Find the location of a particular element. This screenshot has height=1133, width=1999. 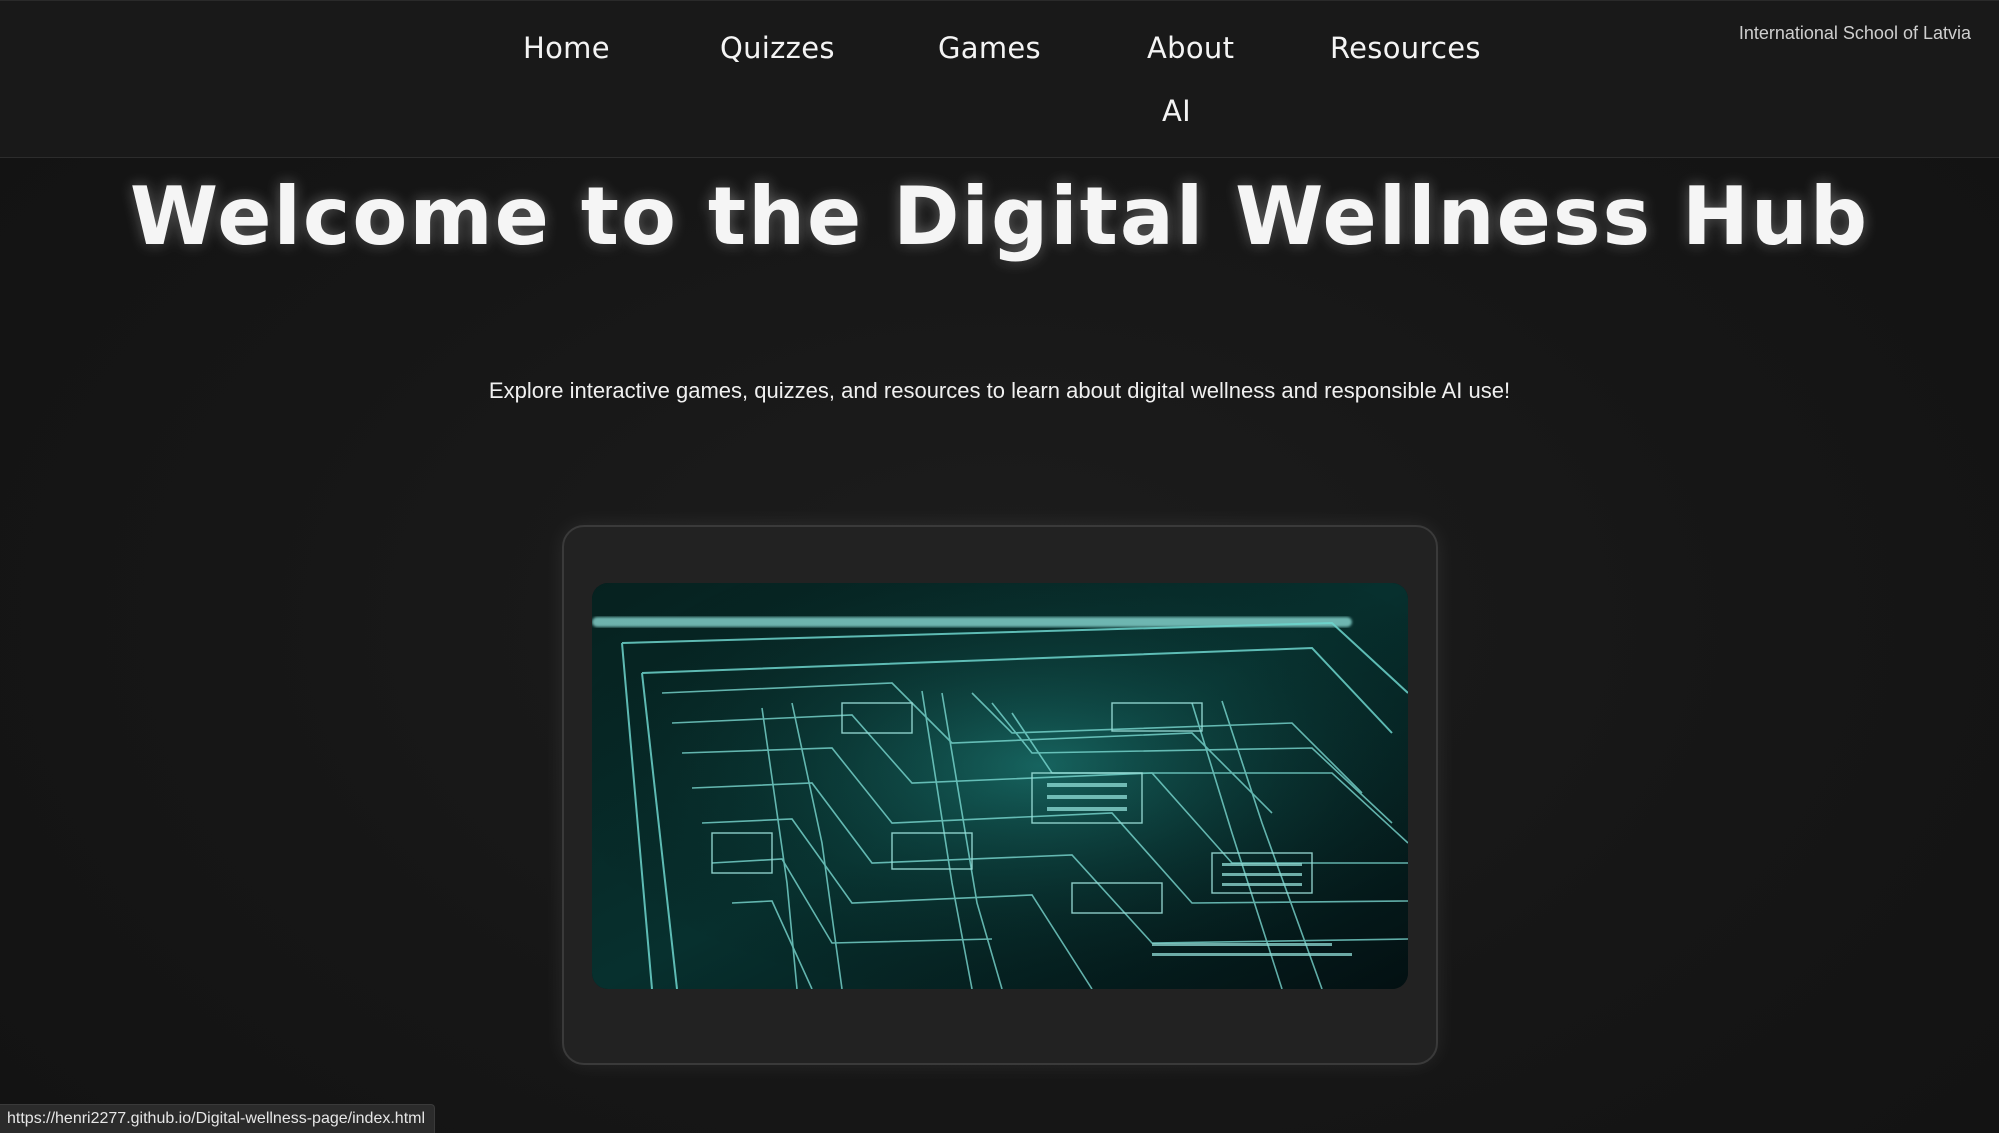

nav-ai-link: AI is located at coordinates (1176, 111).